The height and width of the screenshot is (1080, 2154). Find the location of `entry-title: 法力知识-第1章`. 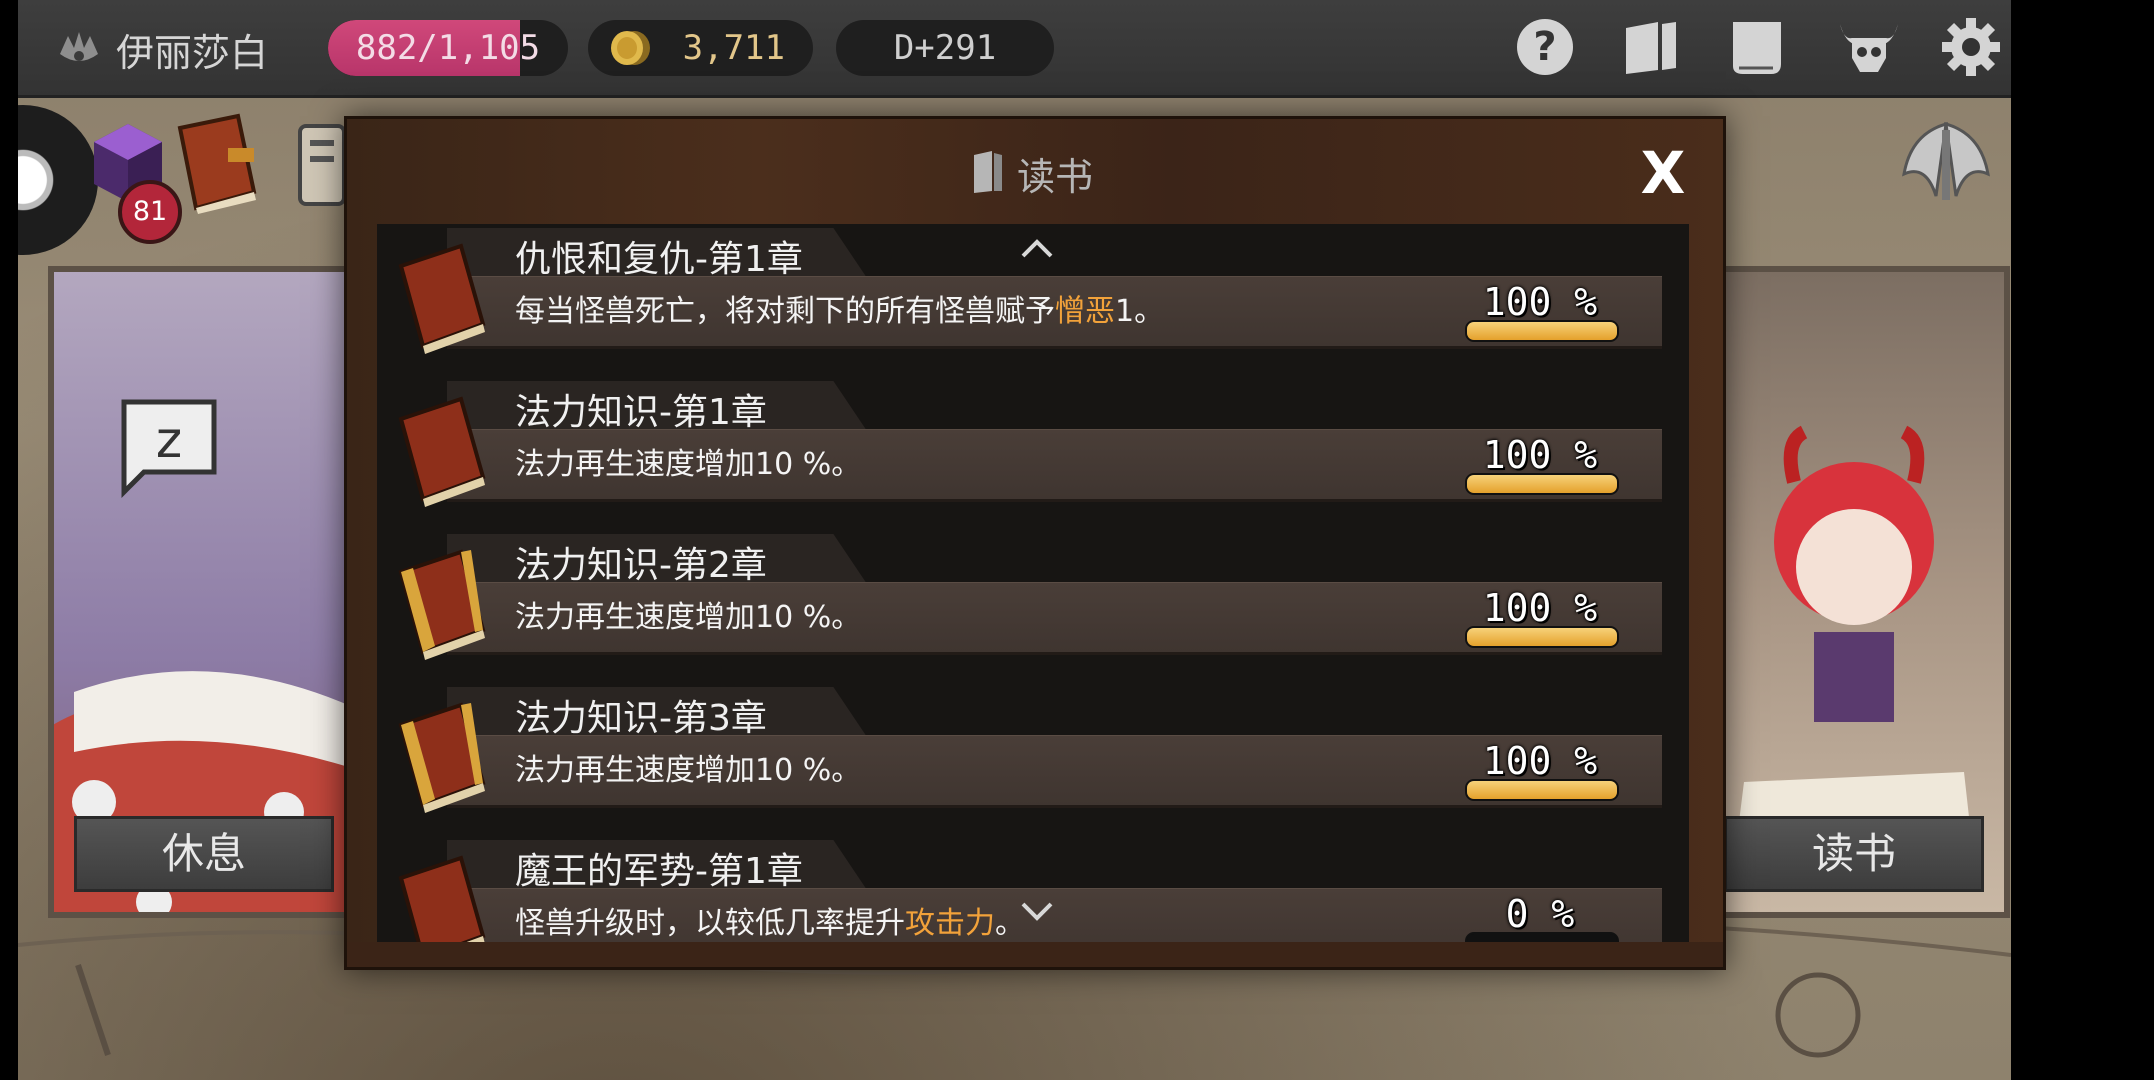

entry-title: 法力知识-第1章 is located at coordinates (641, 412).